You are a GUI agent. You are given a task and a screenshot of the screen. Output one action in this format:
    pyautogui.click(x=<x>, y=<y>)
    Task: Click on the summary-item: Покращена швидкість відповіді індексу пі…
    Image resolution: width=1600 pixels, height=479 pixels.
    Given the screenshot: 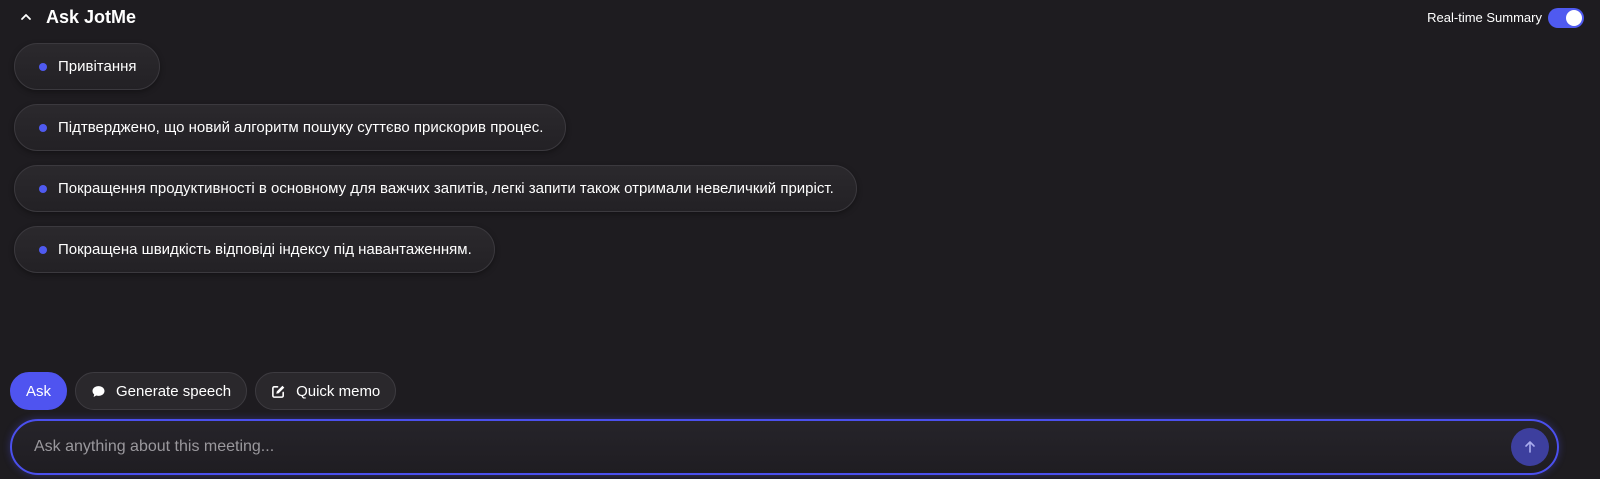 What is the action you would take?
    pyautogui.click(x=254, y=249)
    